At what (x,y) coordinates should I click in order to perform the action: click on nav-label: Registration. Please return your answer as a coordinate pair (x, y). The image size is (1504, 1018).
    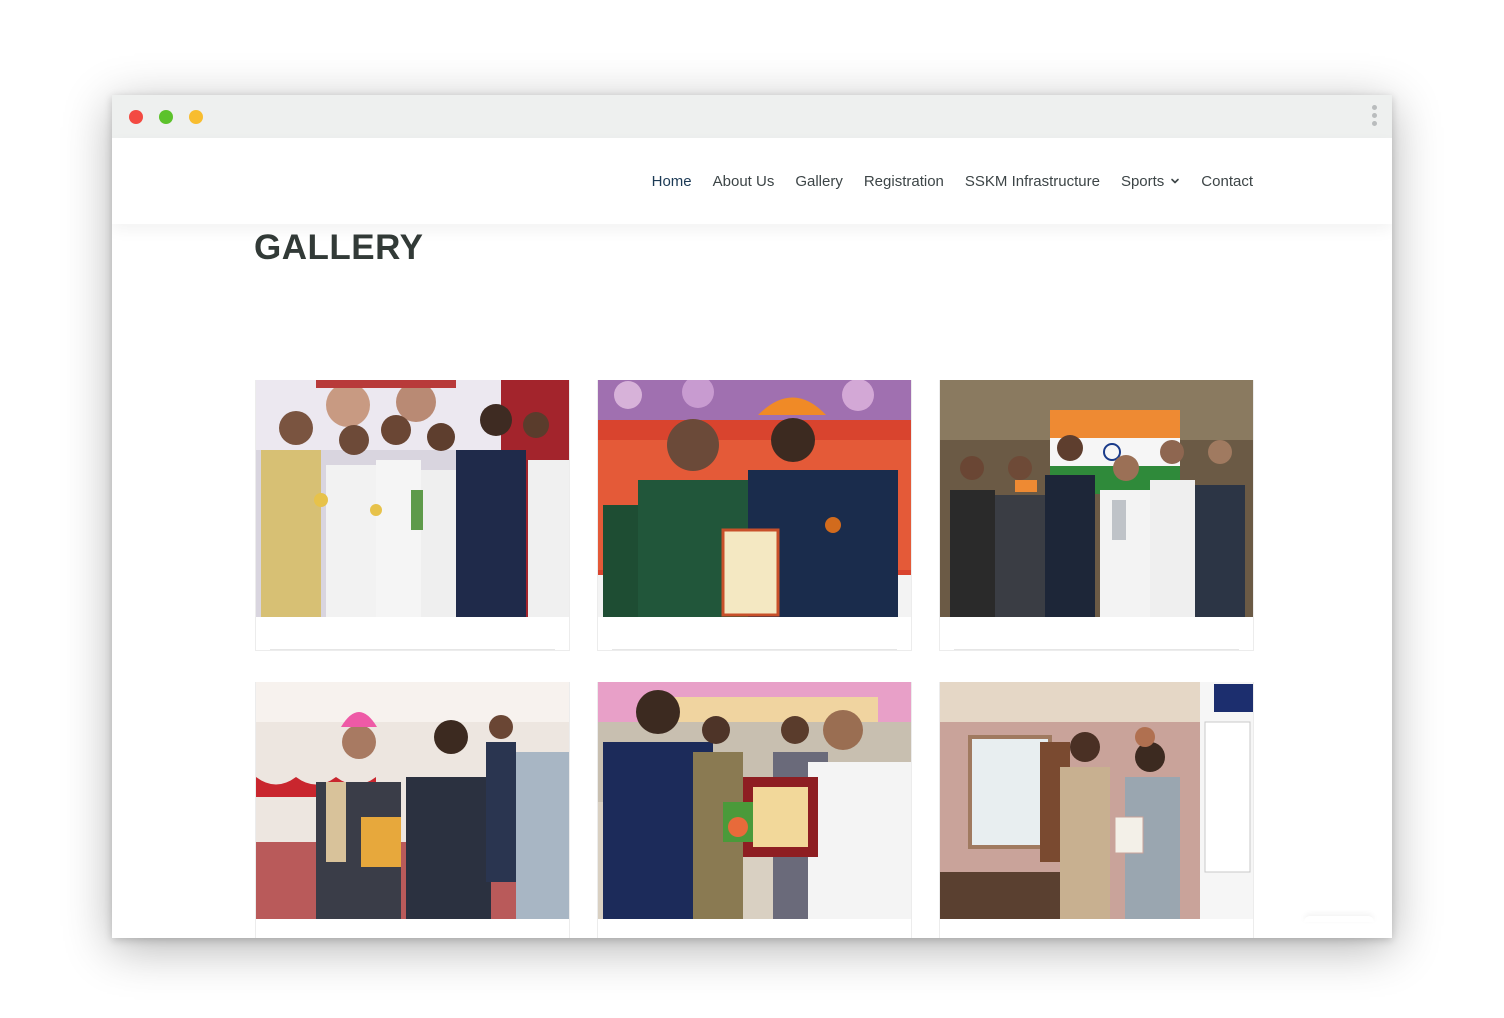
    Looking at the image, I should click on (903, 181).